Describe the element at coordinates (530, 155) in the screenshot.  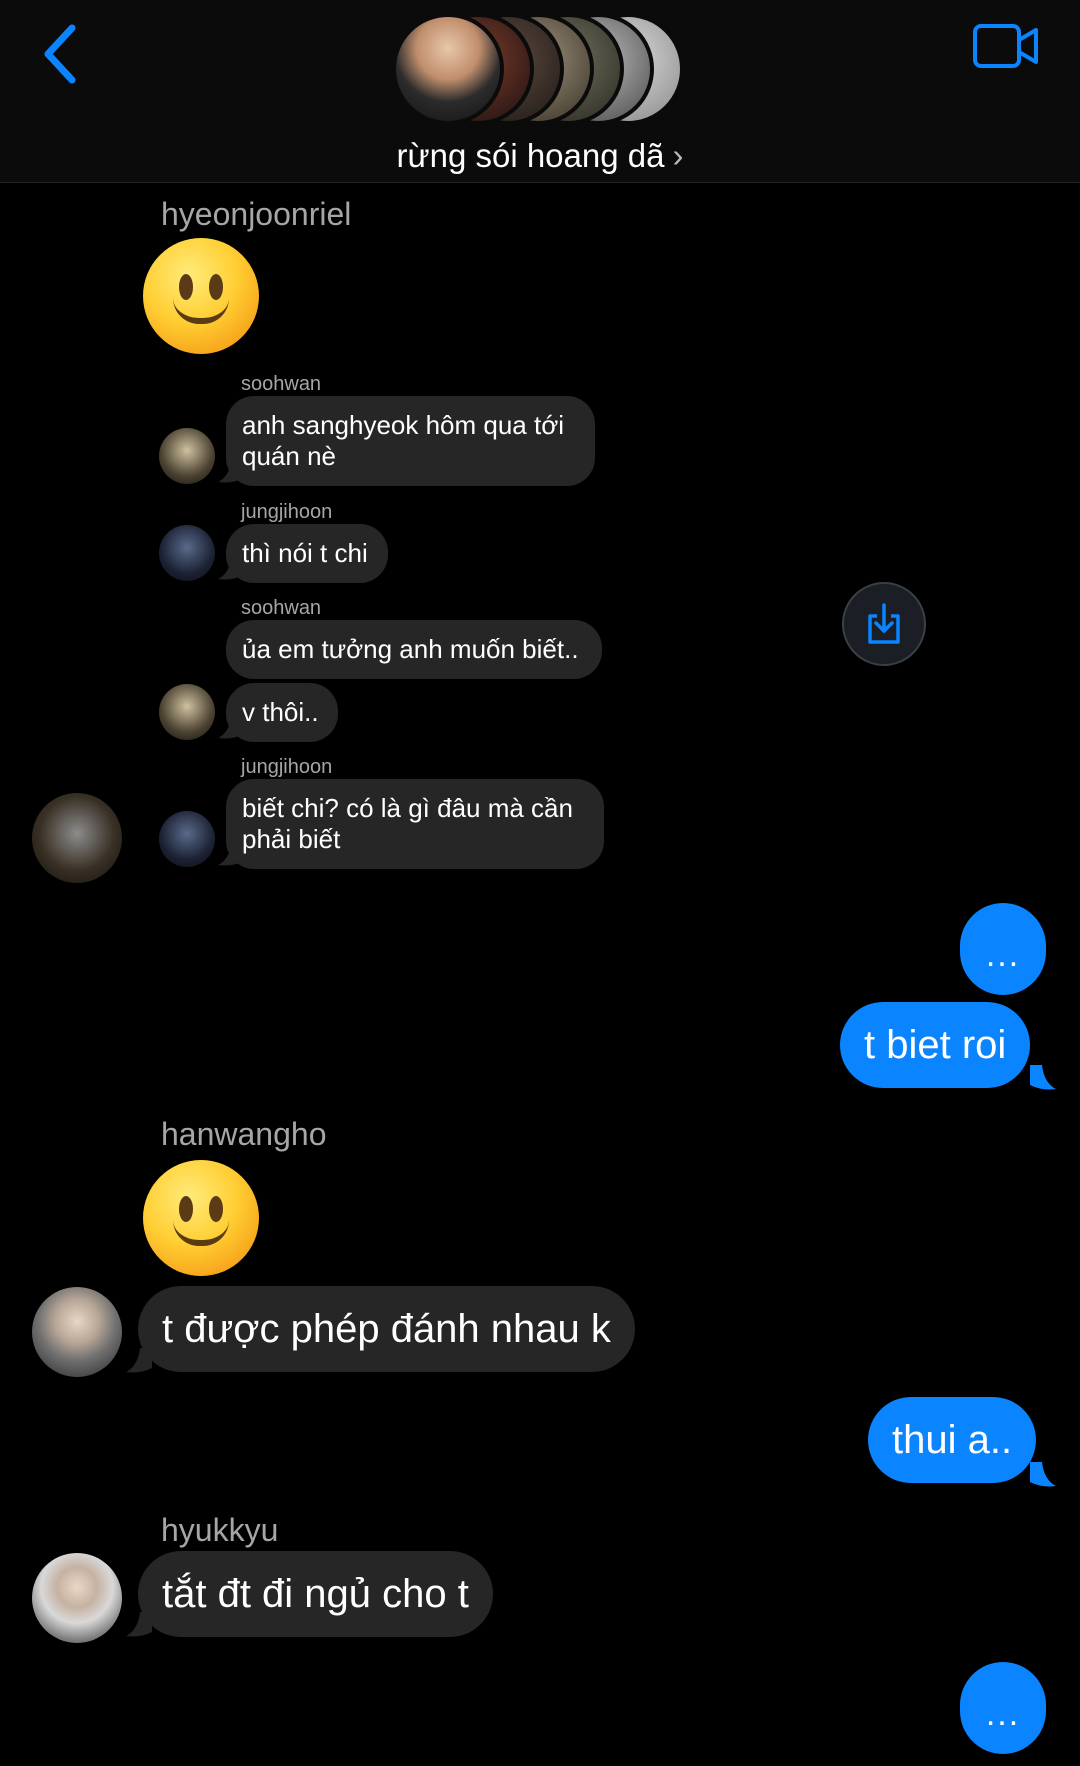
I see `page-title: rừng sói hoang dã` at that location.